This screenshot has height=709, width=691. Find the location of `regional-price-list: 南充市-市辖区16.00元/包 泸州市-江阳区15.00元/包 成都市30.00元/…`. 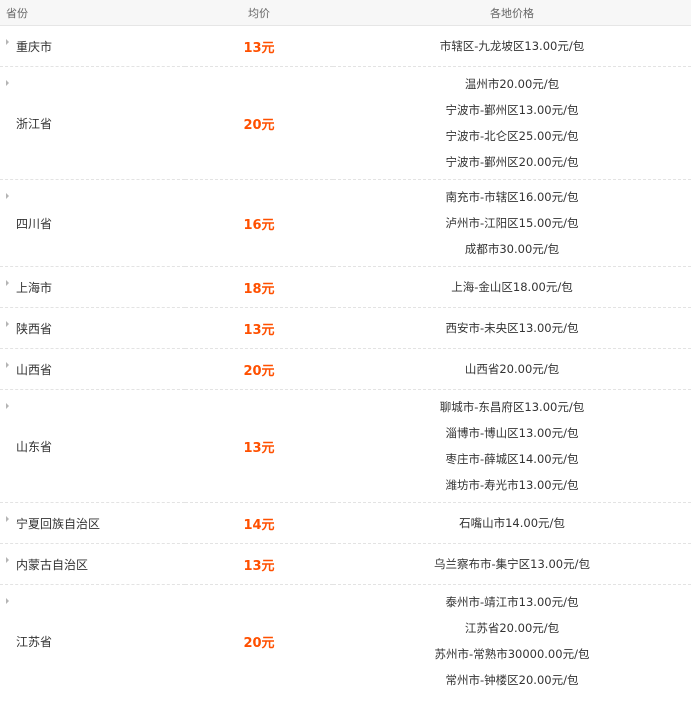

regional-price-list: 南充市-市辖区16.00元/包 泸州市-江阳区15.00元/包 成都市30.00元/… is located at coordinates (512, 223).